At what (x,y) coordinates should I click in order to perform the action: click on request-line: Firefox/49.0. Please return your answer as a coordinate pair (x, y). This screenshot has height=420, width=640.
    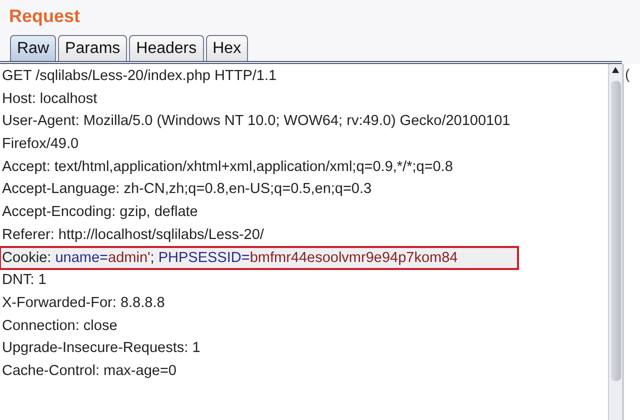
    Looking at the image, I should click on (40, 144).